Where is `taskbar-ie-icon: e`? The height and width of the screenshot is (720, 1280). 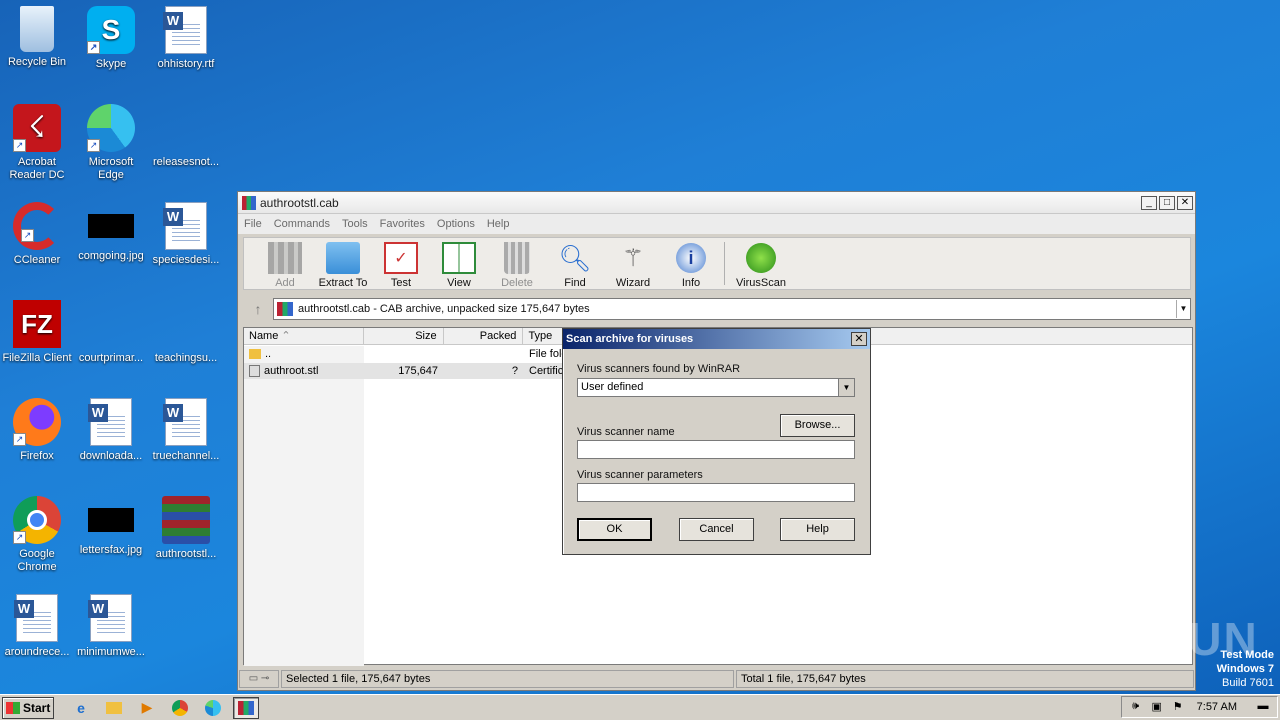
taskbar-ie-icon: e is located at coordinates (81, 708).